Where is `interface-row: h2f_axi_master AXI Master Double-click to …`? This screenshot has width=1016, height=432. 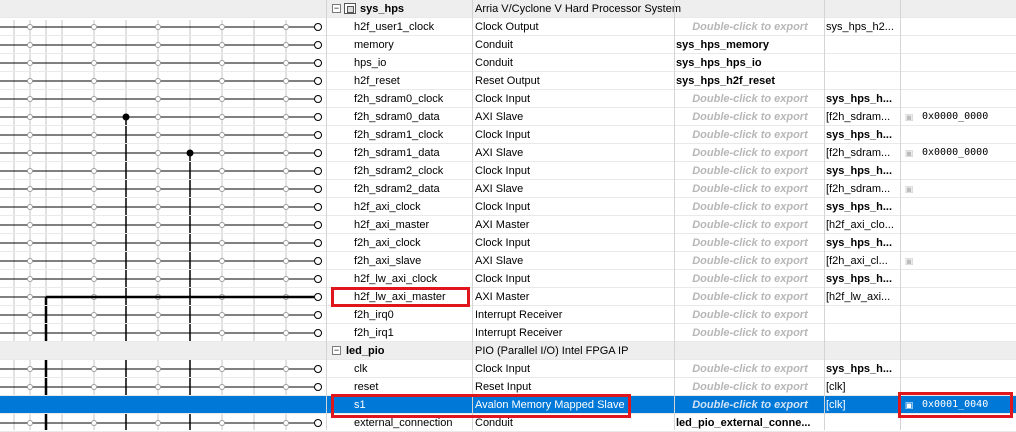 interface-row: h2f_axi_master AXI Master Double-click to … is located at coordinates (508, 225).